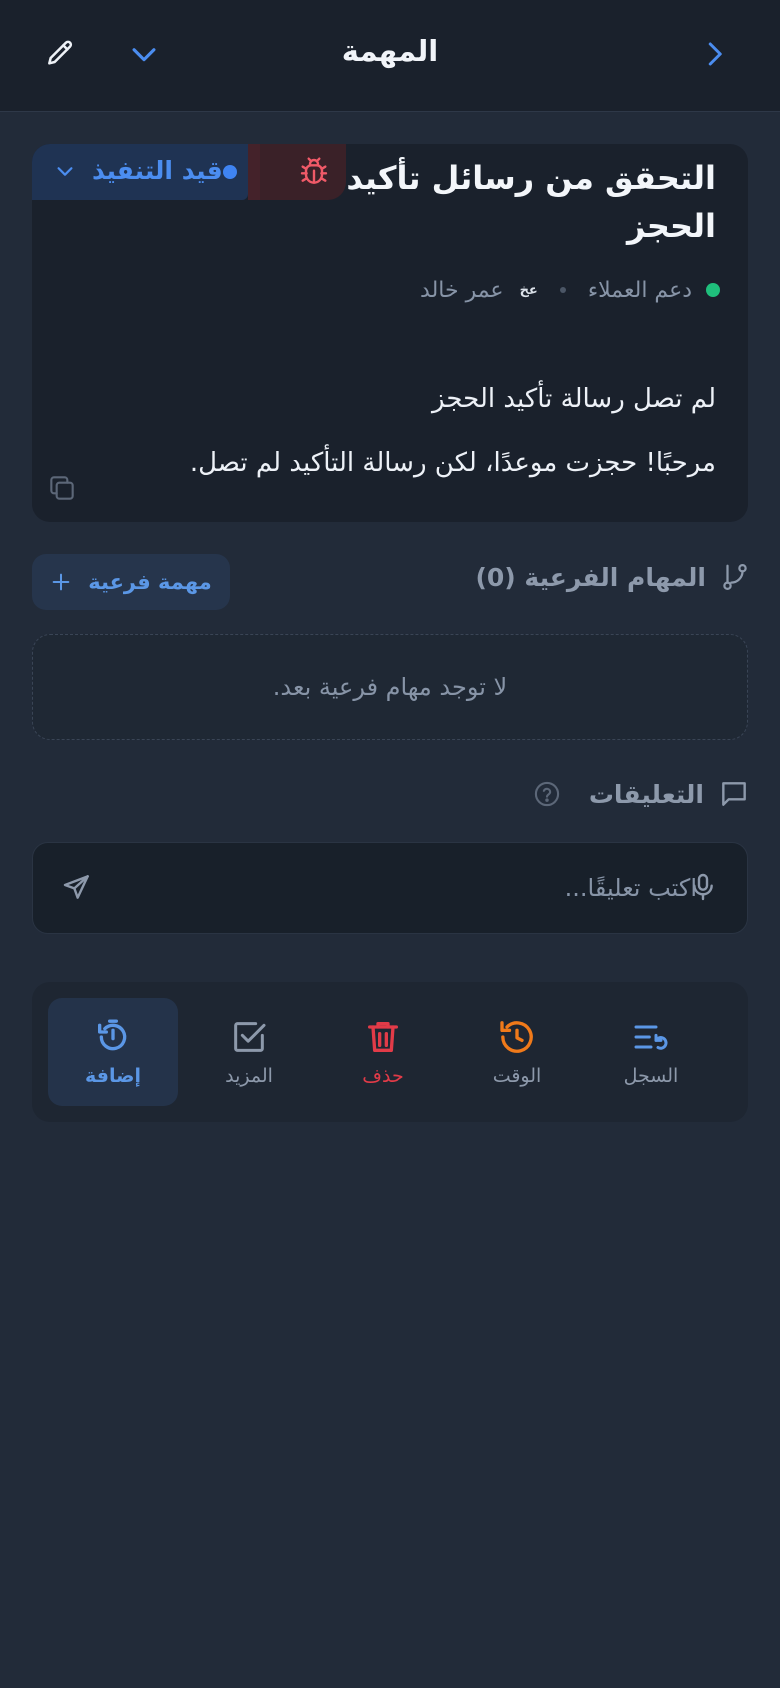 Image resolution: width=780 pixels, height=1688 pixels. What do you see at coordinates (531, 202) in the screenshot?
I see `task-title: التحقق من رسائل تأكيد الحجز` at bounding box center [531, 202].